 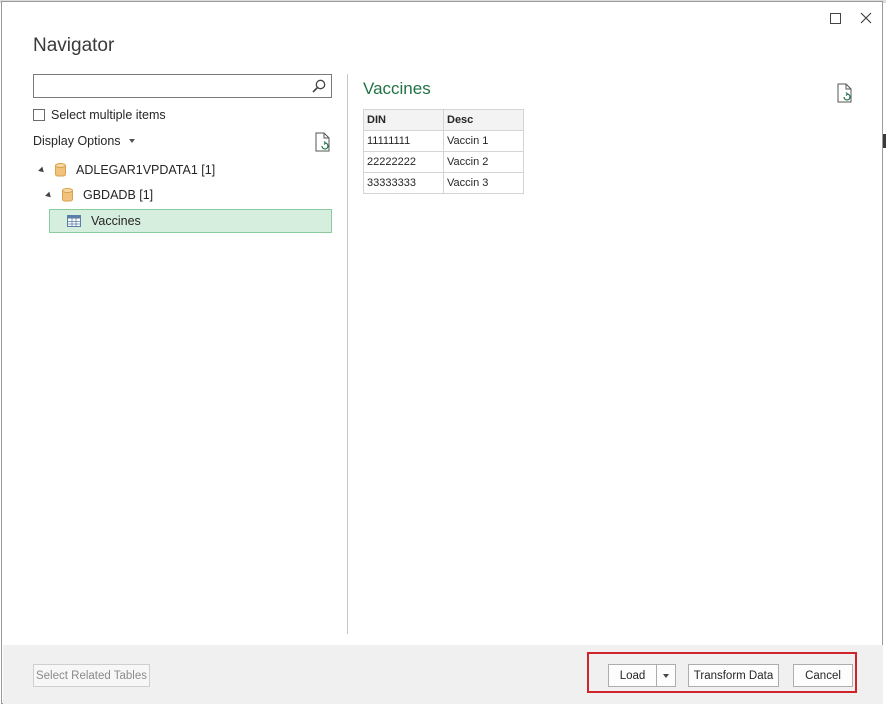 What do you see at coordinates (722, 672) in the screenshot?
I see `highlight-box` at bounding box center [722, 672].